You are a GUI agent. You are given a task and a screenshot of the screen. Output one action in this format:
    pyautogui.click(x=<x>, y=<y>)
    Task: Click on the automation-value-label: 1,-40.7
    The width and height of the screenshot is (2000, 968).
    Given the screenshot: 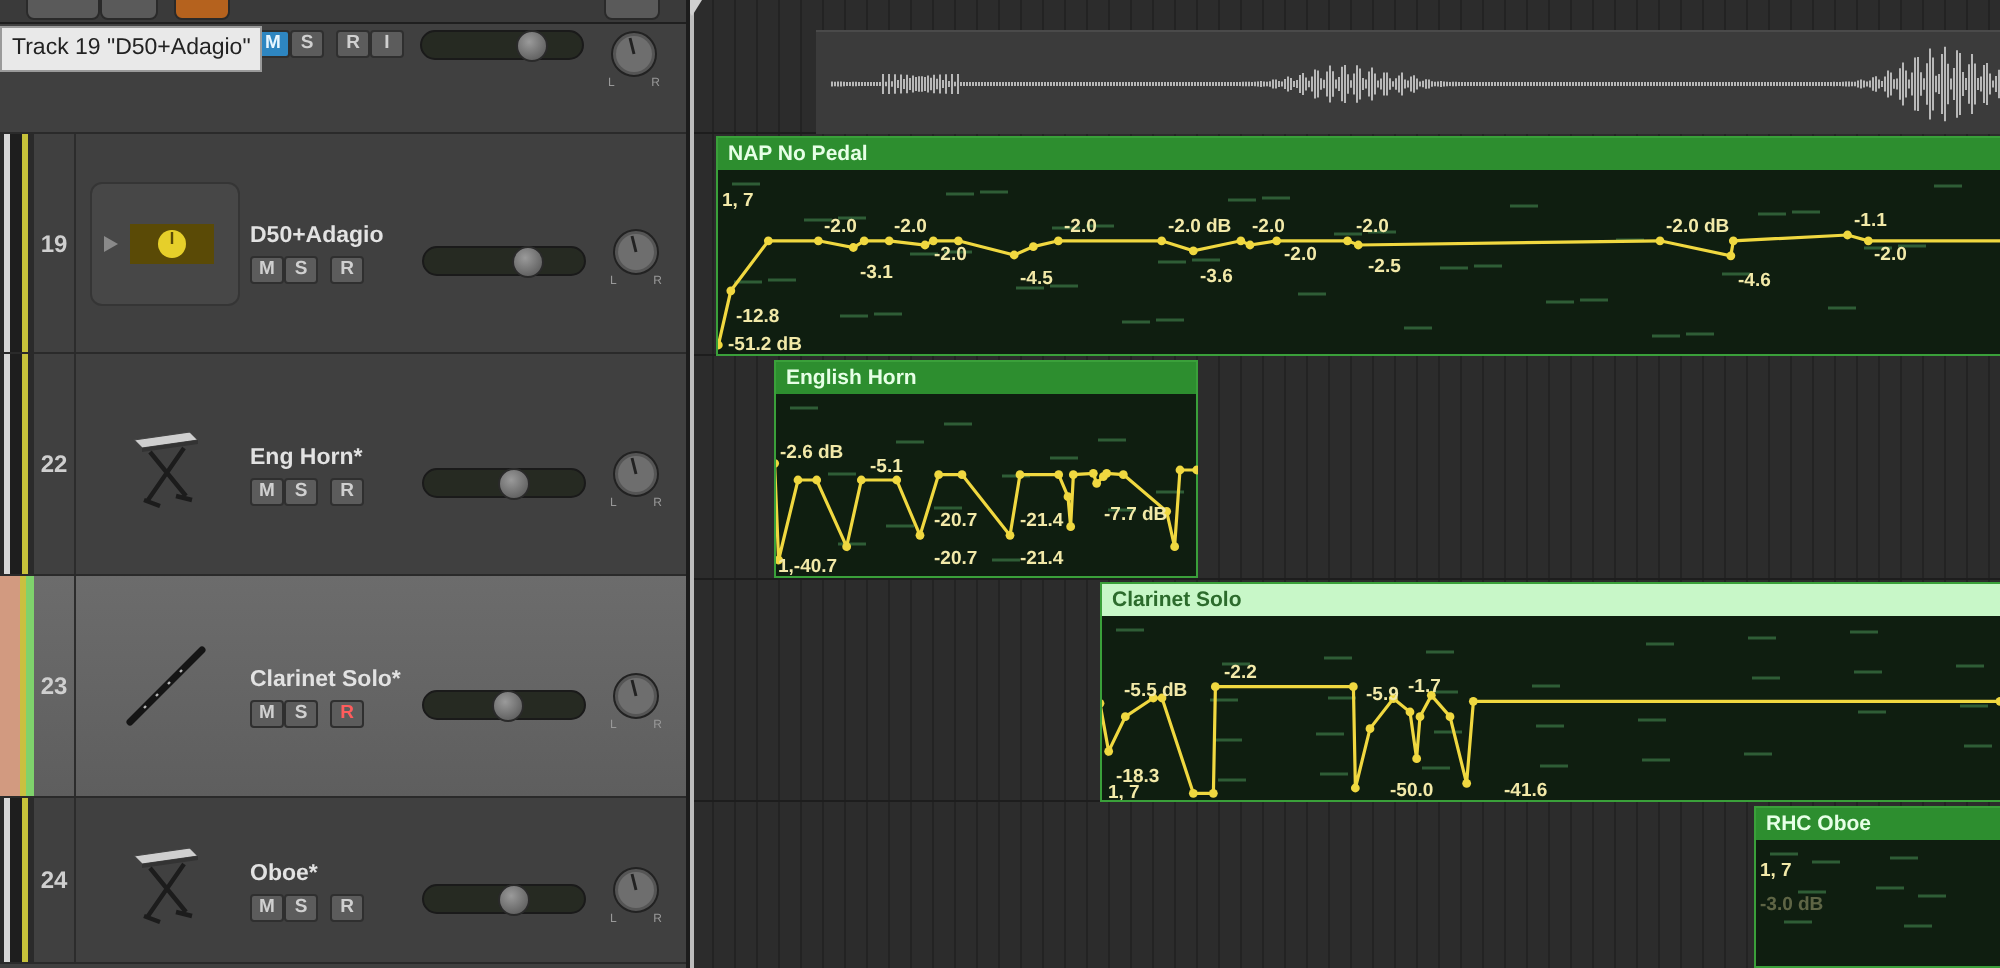 What is the action you would take?
    pyautogui.click(x=808, y=566)
    